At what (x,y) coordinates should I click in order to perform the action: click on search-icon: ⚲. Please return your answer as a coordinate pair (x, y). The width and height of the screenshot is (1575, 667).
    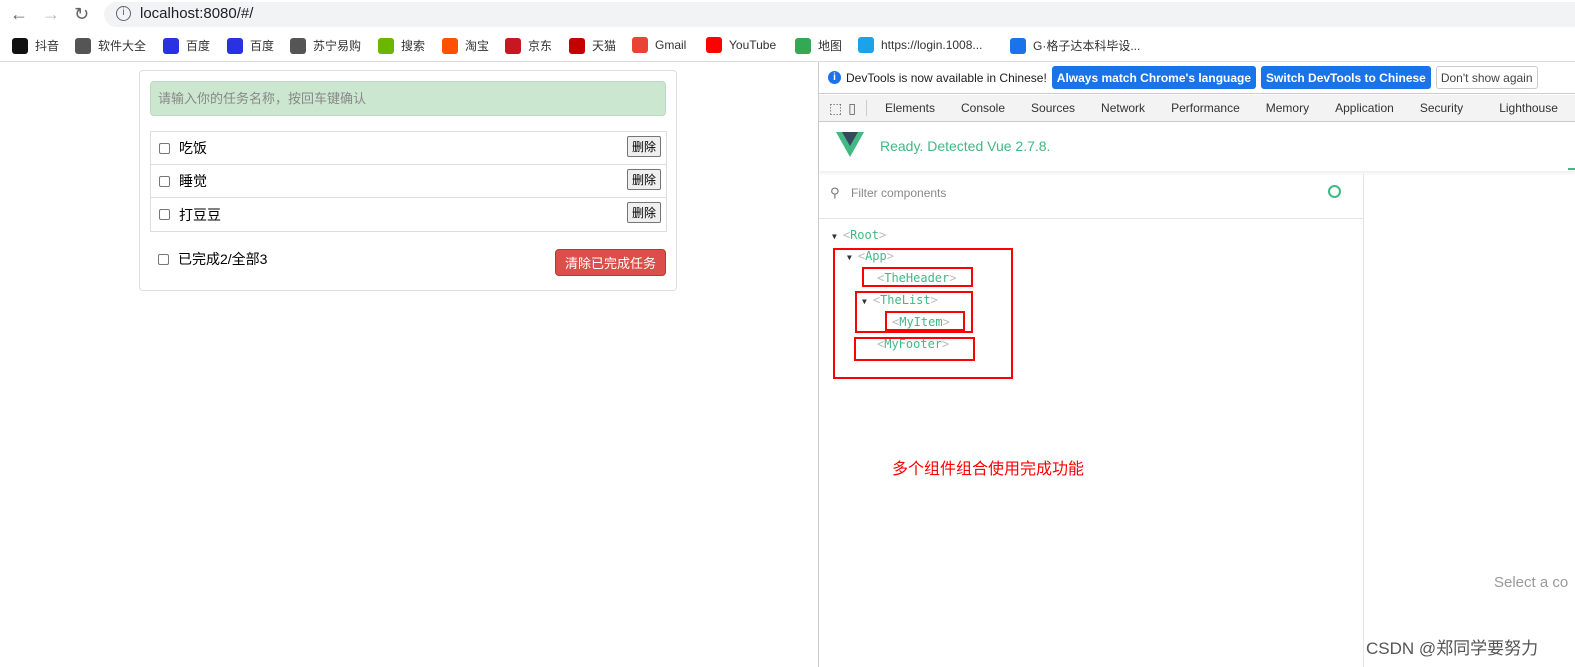
    Looking at the image, I should click on (835, 192).